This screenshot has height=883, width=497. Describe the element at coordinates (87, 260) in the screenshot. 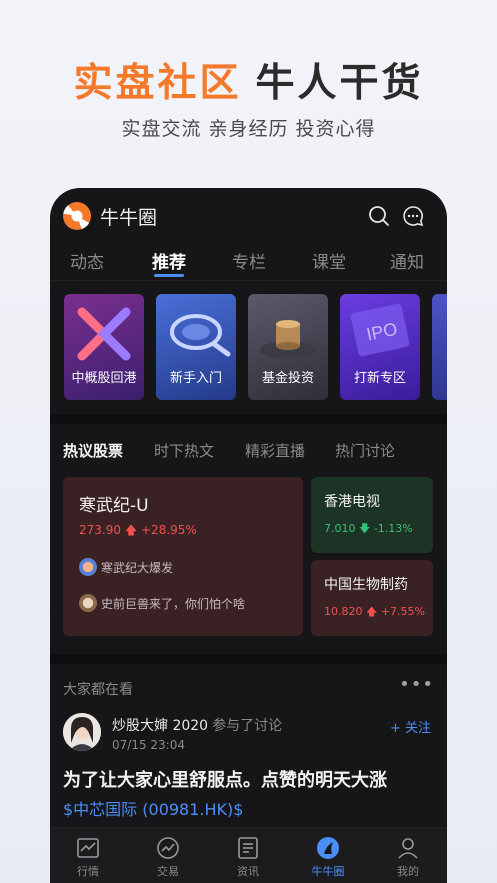

I see `tab-dongtai: 动态` at that location.